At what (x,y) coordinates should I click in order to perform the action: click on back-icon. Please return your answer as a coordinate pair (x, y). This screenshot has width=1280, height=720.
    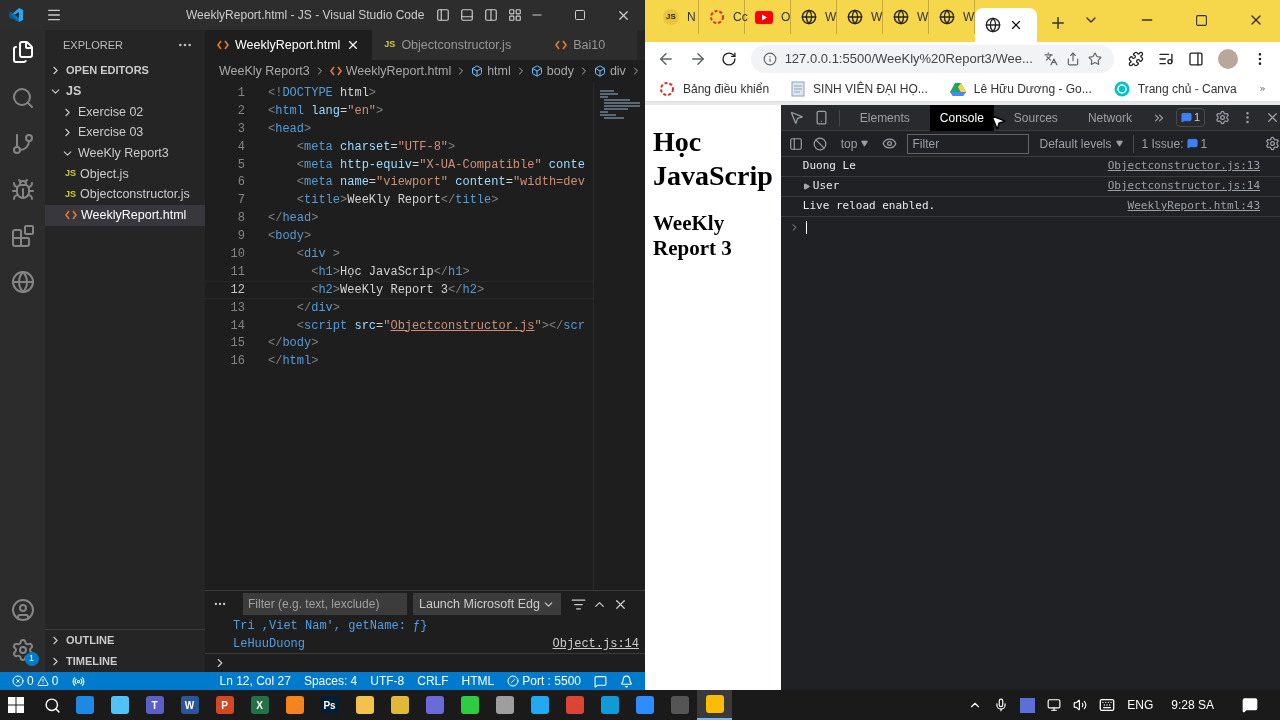
    Looking at the image, I should click on (666, 59).